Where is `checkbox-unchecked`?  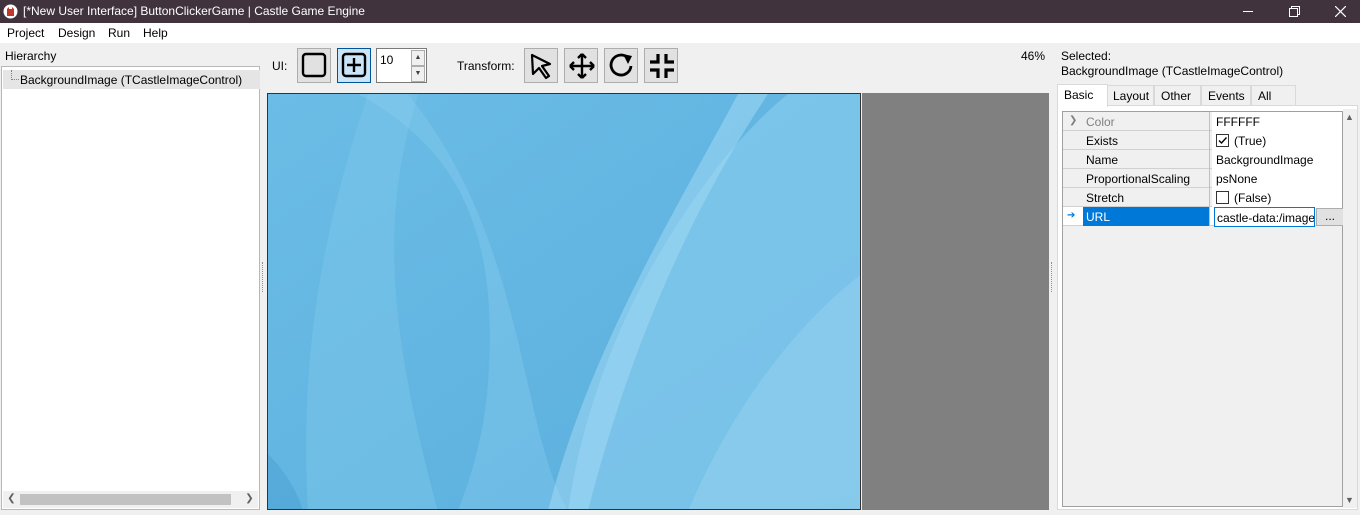 checkbox-unchecked is located at coordinates (1222, 197).